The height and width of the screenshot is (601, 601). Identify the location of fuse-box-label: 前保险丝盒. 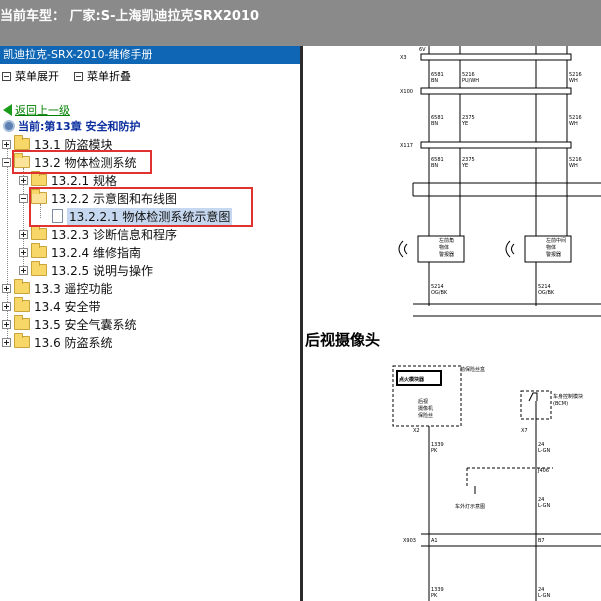
(472, 369).